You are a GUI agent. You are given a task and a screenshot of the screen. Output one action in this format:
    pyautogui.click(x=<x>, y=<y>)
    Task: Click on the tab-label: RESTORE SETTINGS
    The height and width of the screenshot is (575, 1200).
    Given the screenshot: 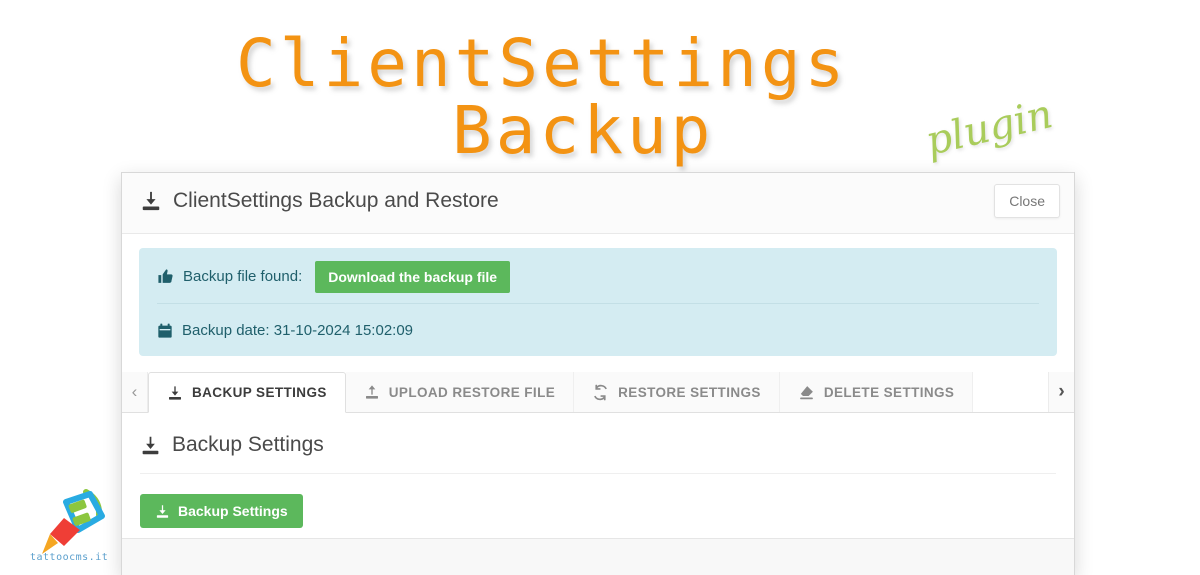 What is the action you would take?
    pyautogui.click(x=689, y=392)
    